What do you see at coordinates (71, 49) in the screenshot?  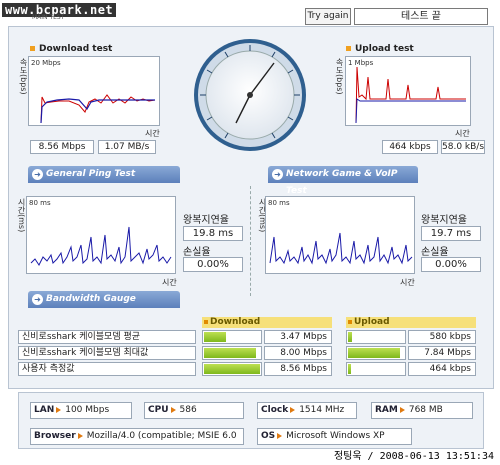 I see `download-title: Download test` at bounding box center [71, 49].